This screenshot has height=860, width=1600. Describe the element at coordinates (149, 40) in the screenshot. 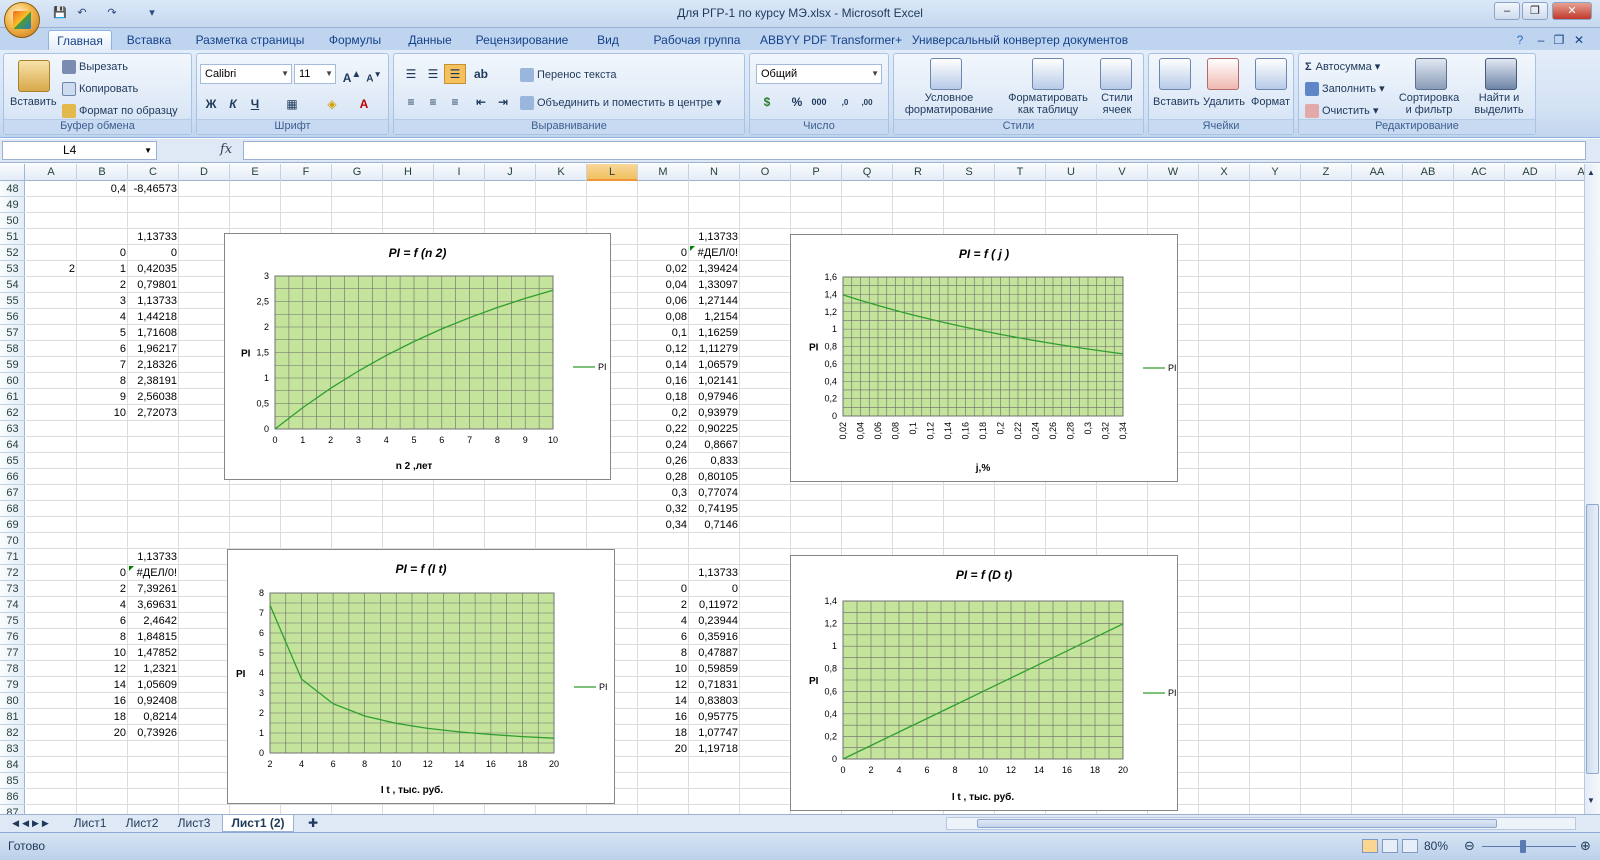

I see `tab-insert: Вставка` at that location.